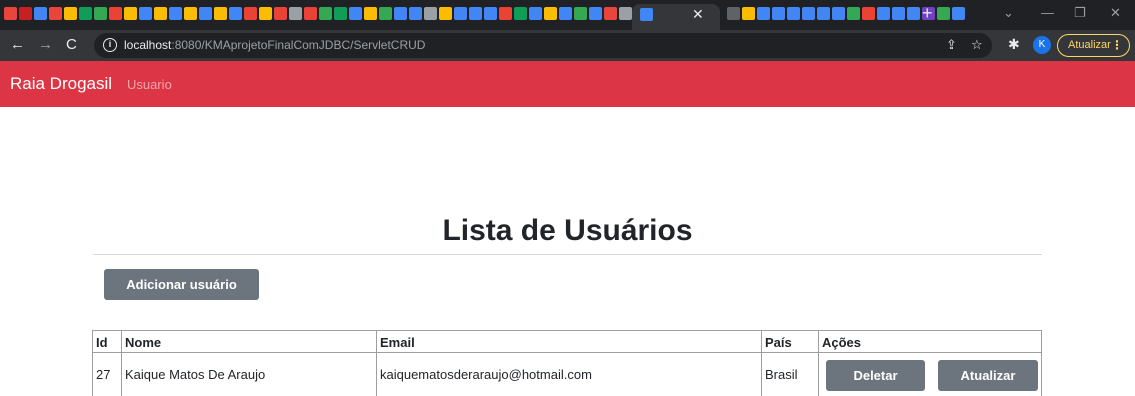 Image resolution: width=1135 pixels, height=396 pixels. Describe the element at coordinates (988, 375) in the screenshot. I see `update-button: Atualizar` at that location.